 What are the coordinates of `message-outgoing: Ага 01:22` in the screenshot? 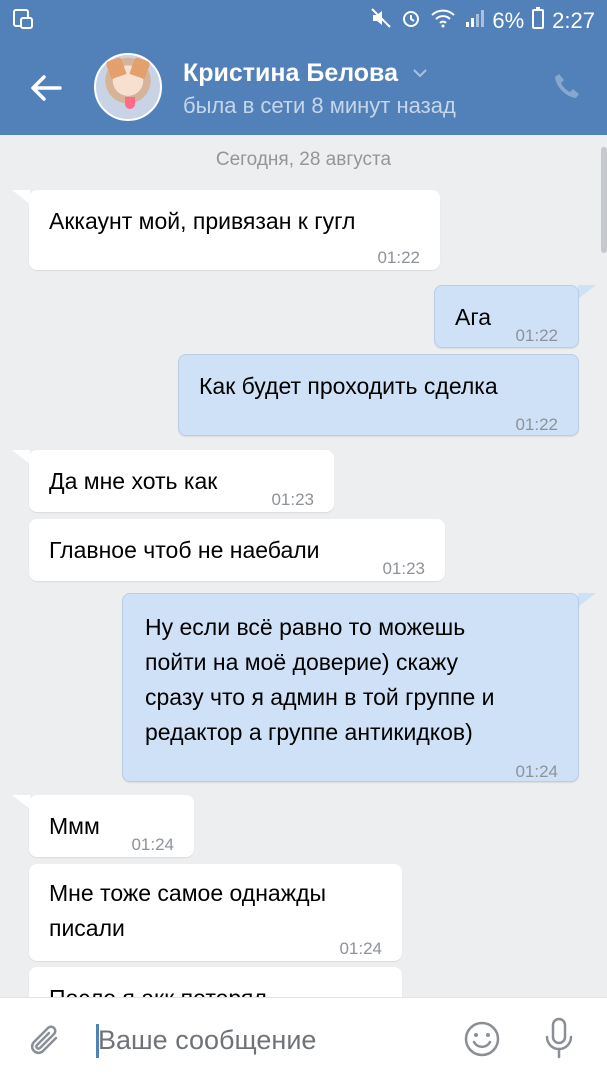 It's located at (506, 316).